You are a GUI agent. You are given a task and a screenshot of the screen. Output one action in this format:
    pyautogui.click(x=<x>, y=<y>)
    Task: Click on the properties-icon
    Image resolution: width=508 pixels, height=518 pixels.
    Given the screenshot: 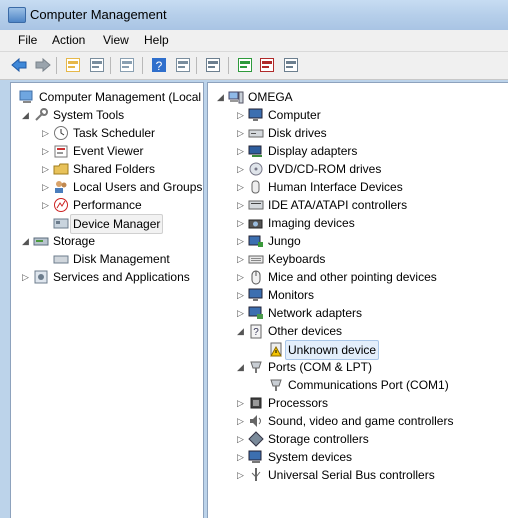 What is the action you would take?
    pyautogui.click(x=127, y=65)
    